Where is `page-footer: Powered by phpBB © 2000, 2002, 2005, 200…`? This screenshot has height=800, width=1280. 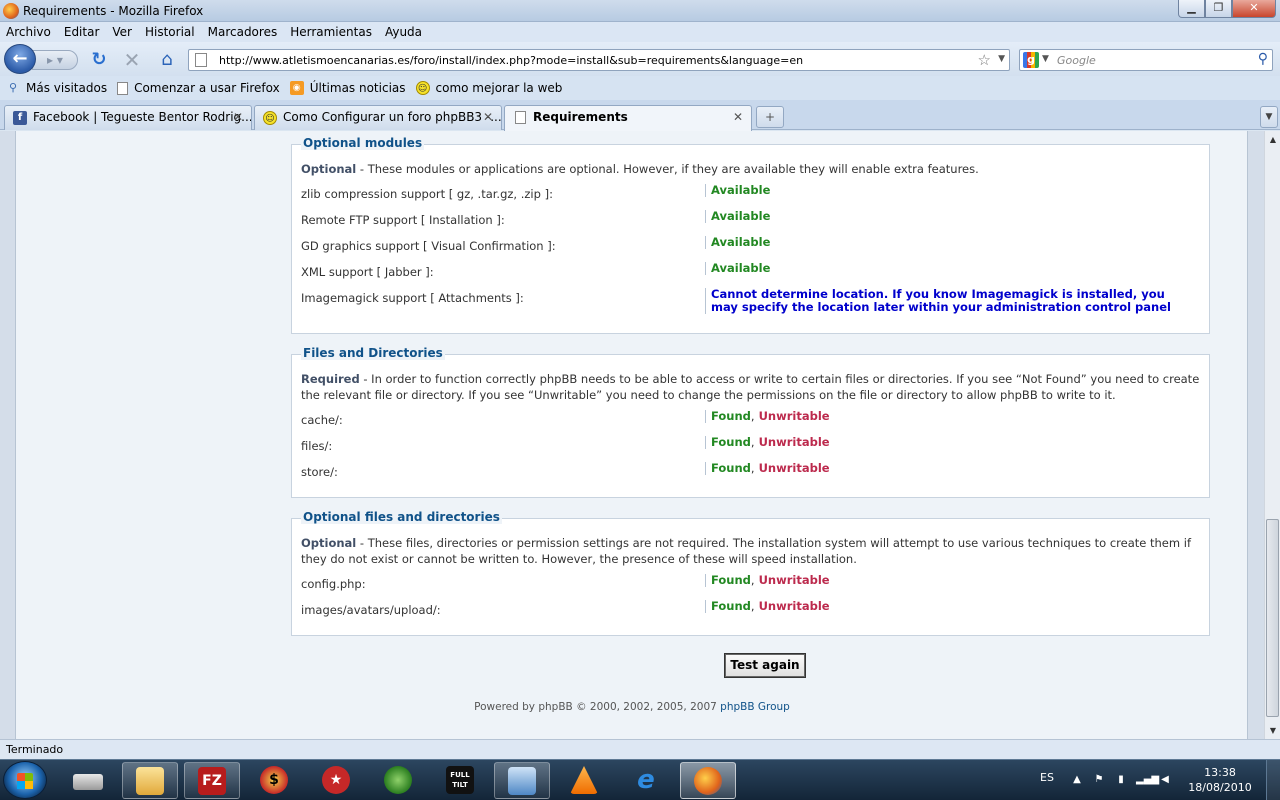
page-footer: Powered by phpBB © 2000, 2002, 2005, 200… is located at coordinates (632, 707).